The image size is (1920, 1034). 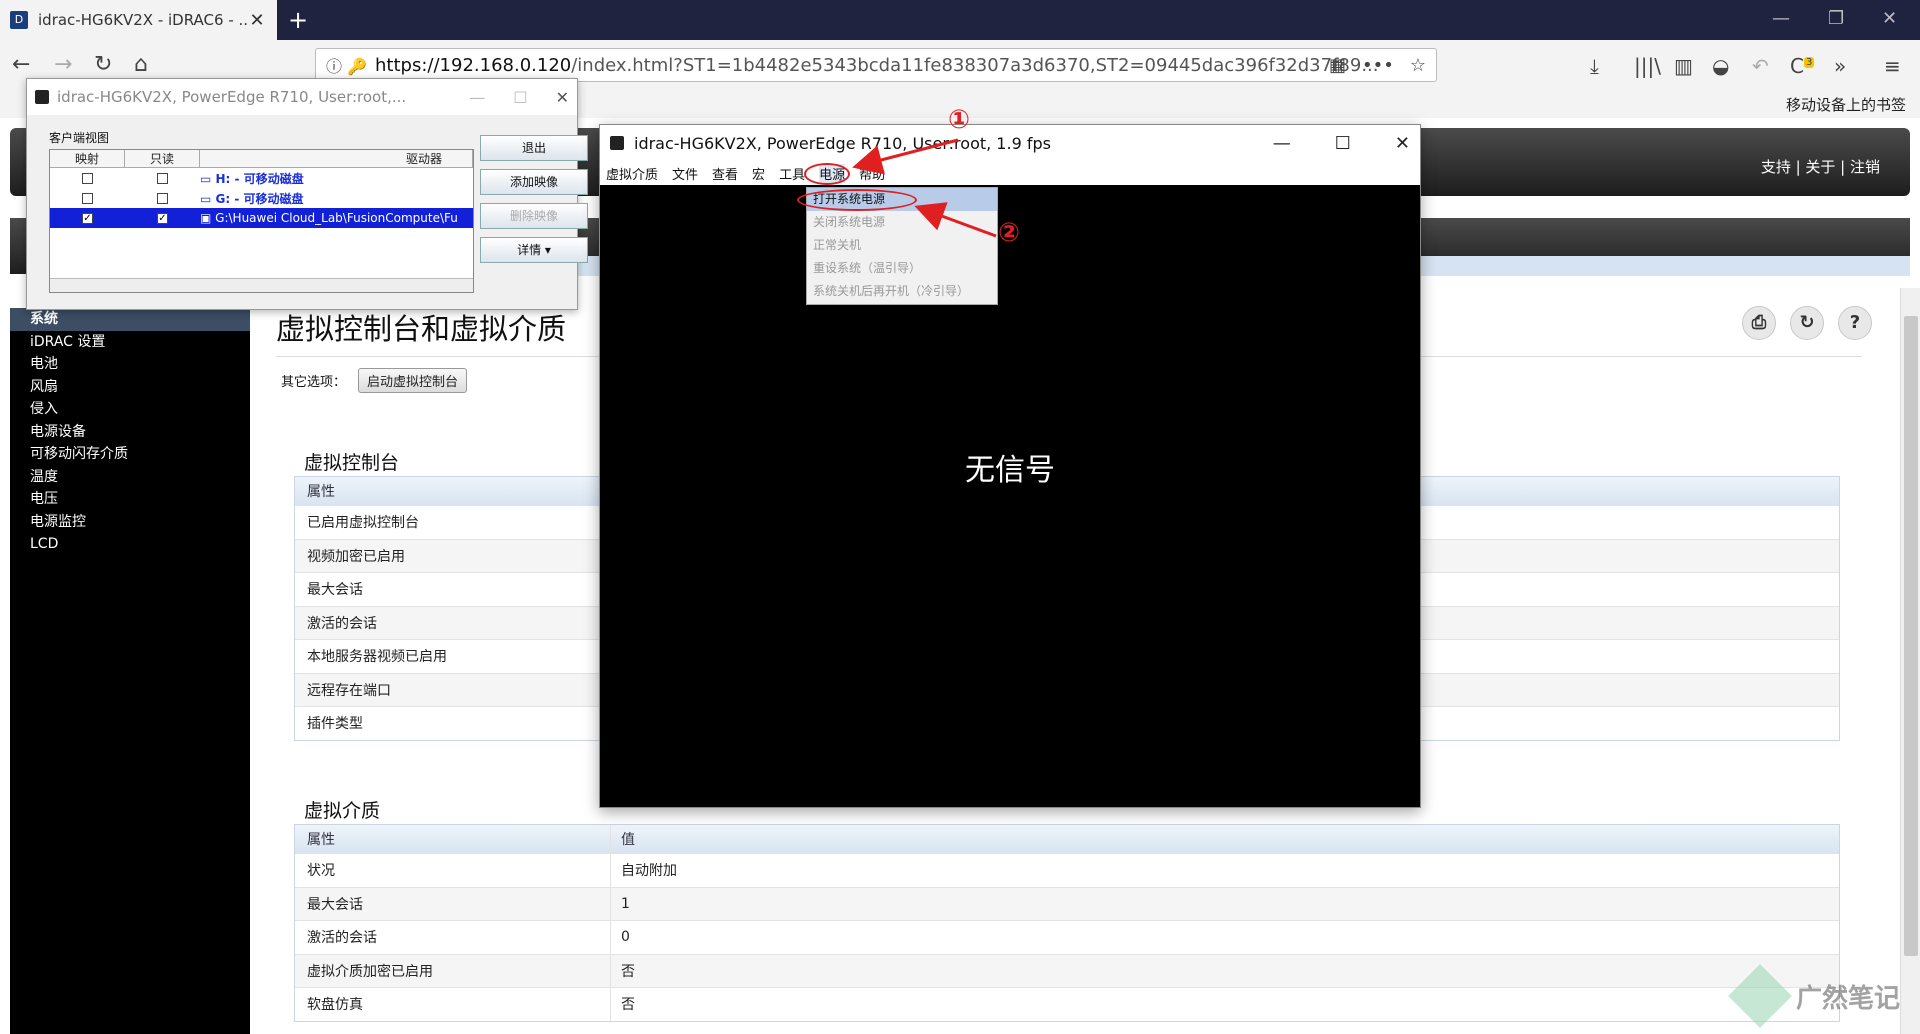 I want to click on home-icon: ⌂, so click(x=141, y=64).